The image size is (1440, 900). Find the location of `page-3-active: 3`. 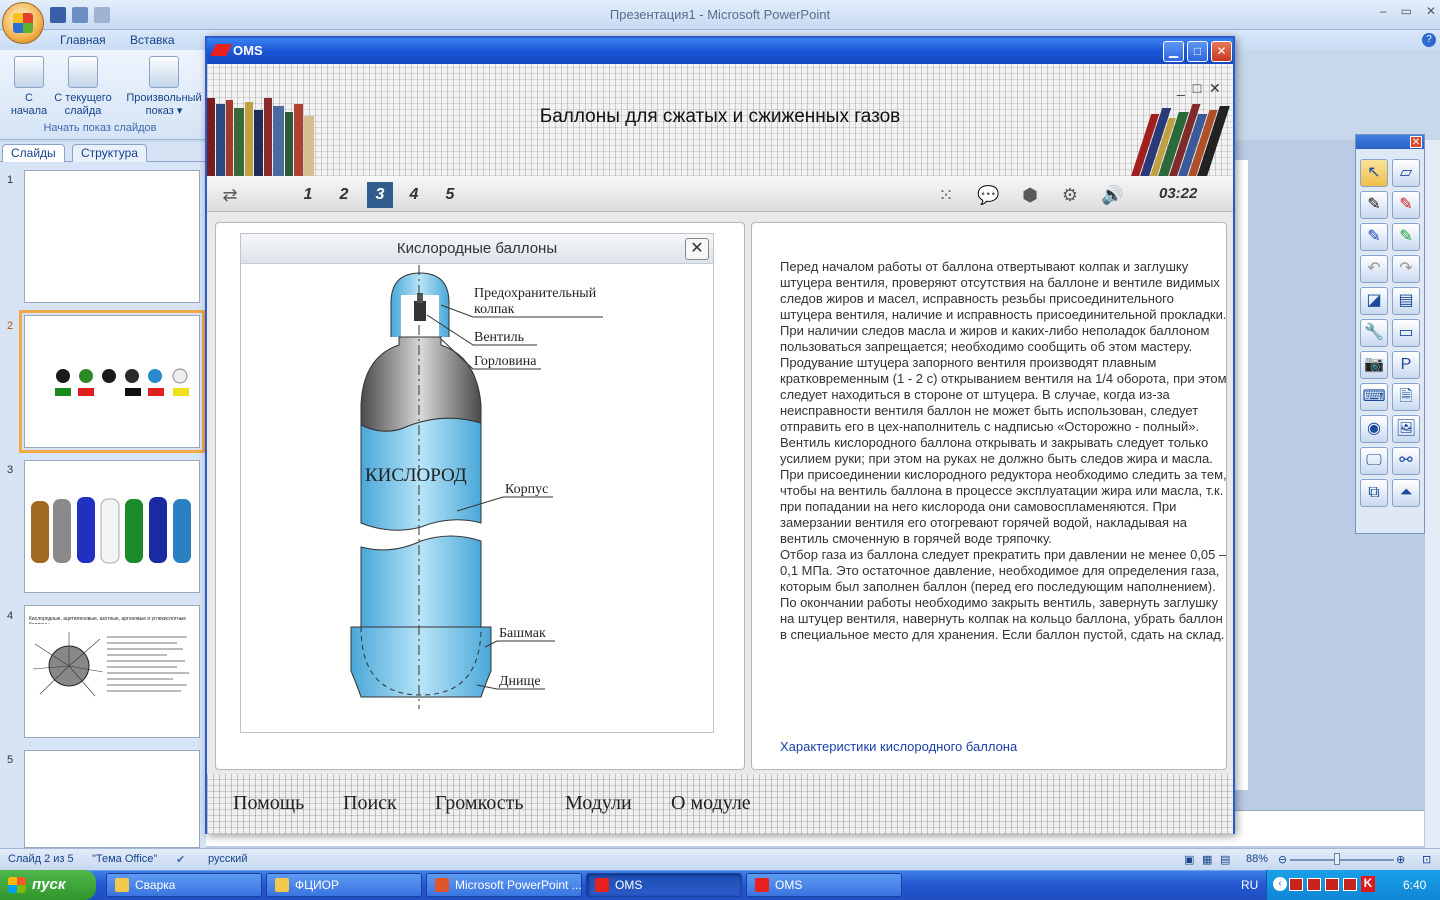

page-3-active: 3 is located at coordinates (380, 195).